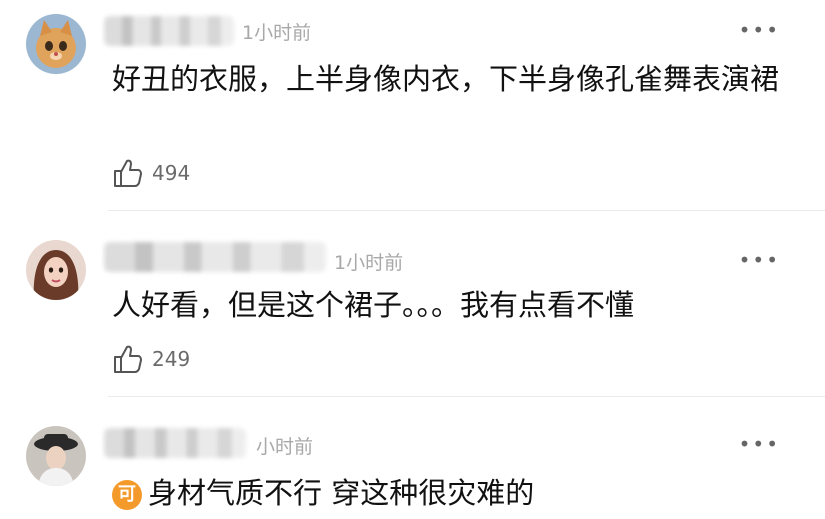 The height and width of the screenshot is (519, 825). Describe the element at coordinates (151, 173) in the screenshot. I see `like-button: 494` at that location.